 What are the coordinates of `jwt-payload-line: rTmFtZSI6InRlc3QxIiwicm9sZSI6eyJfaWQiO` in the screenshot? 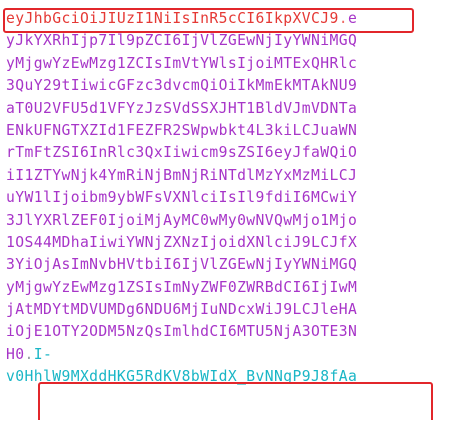 It's located at (182, 153).